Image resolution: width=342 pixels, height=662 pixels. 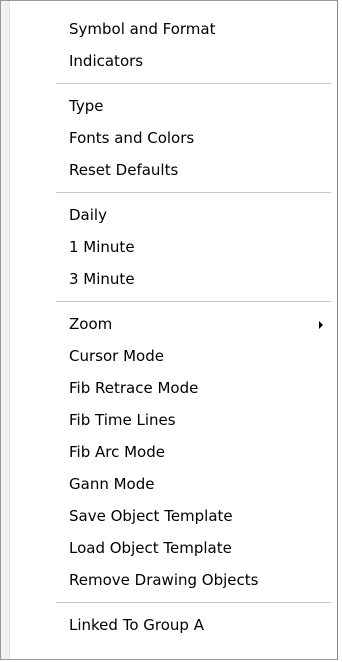 I want to click on menu-item-remove-drawing-objects: Remove Drawing Objects, so click(x=169, y=580).